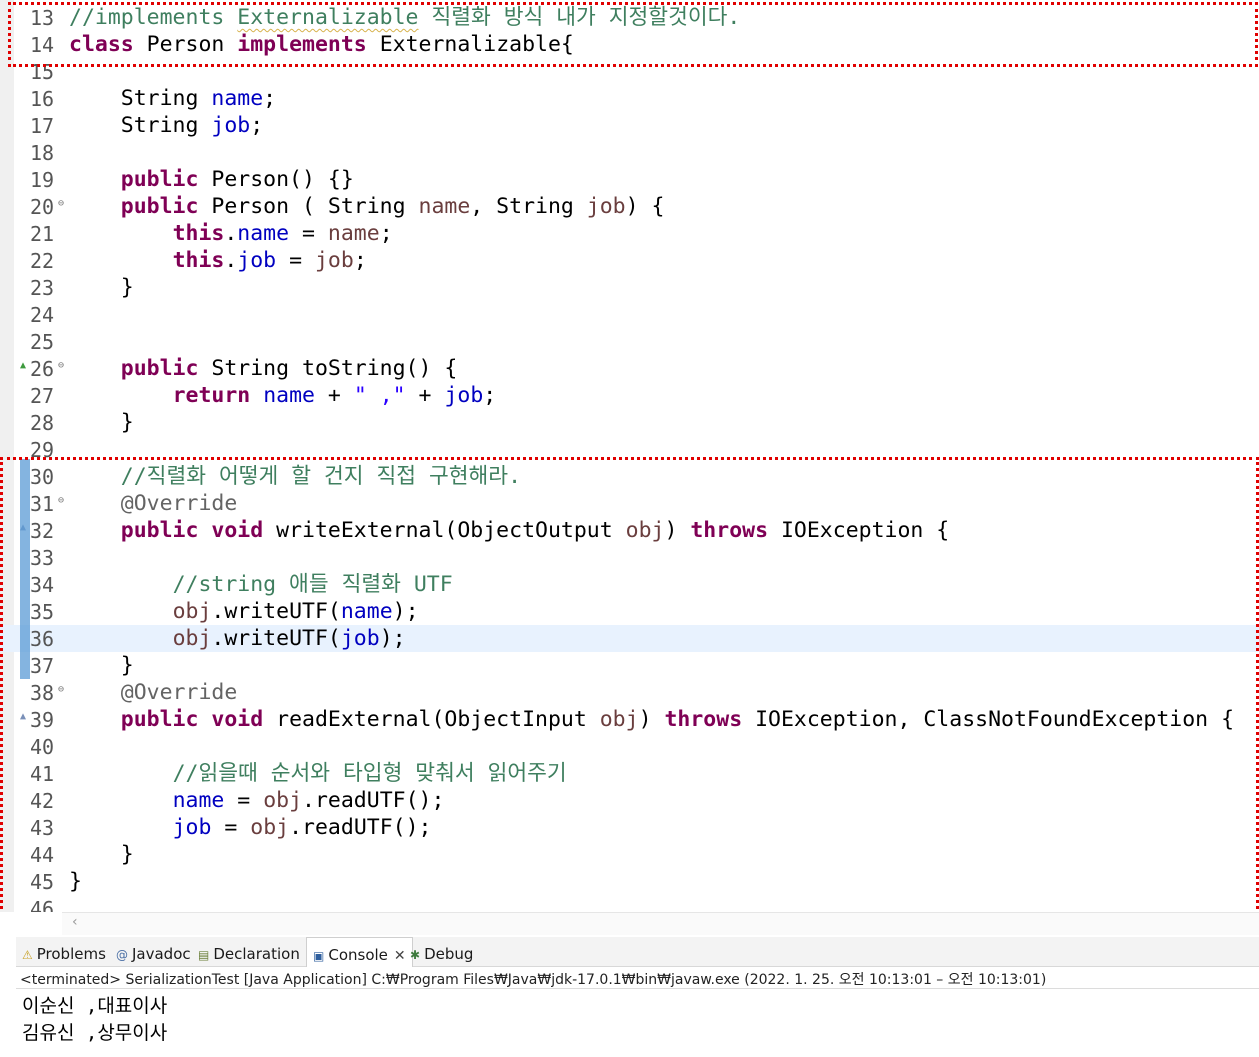  I want to click on code-line-40: 40, so click(629, 746).